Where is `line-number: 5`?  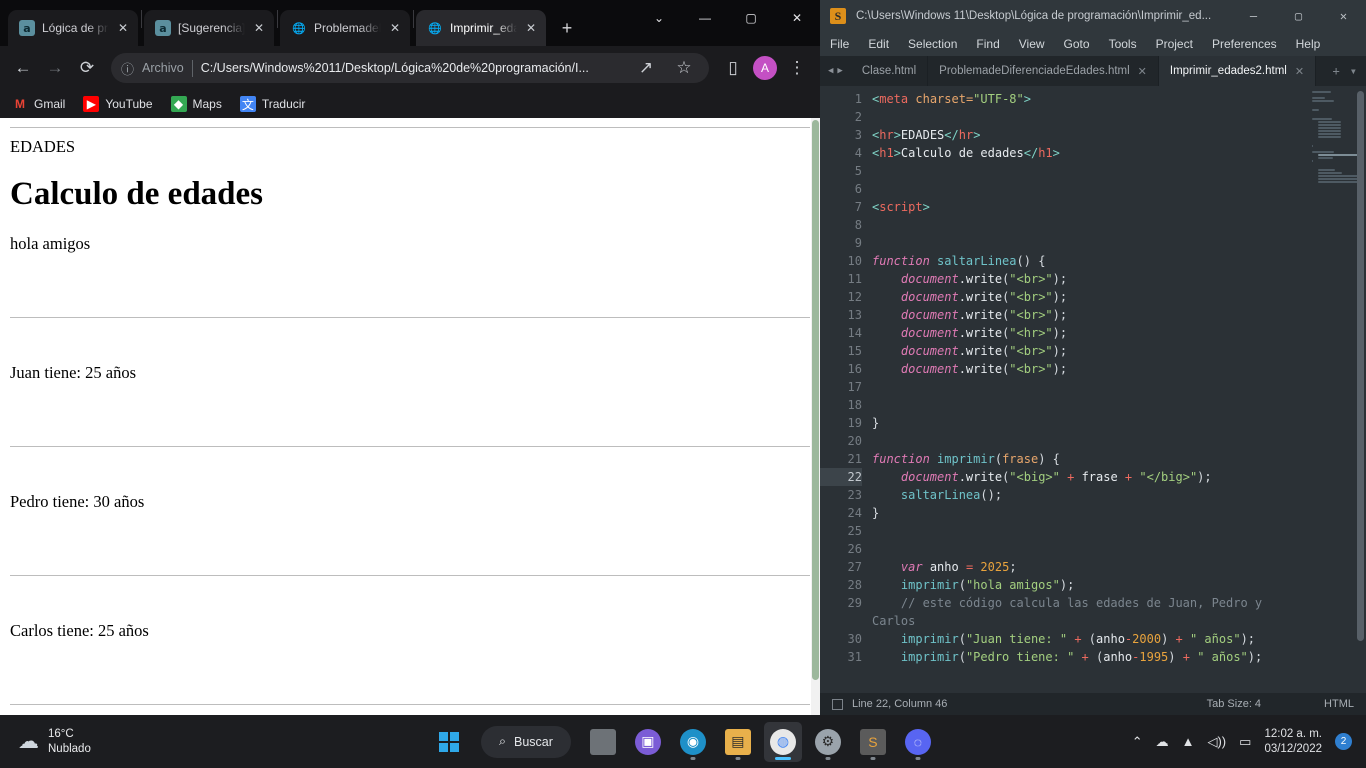
line-number: 5 is located at coordinates (858, 171).